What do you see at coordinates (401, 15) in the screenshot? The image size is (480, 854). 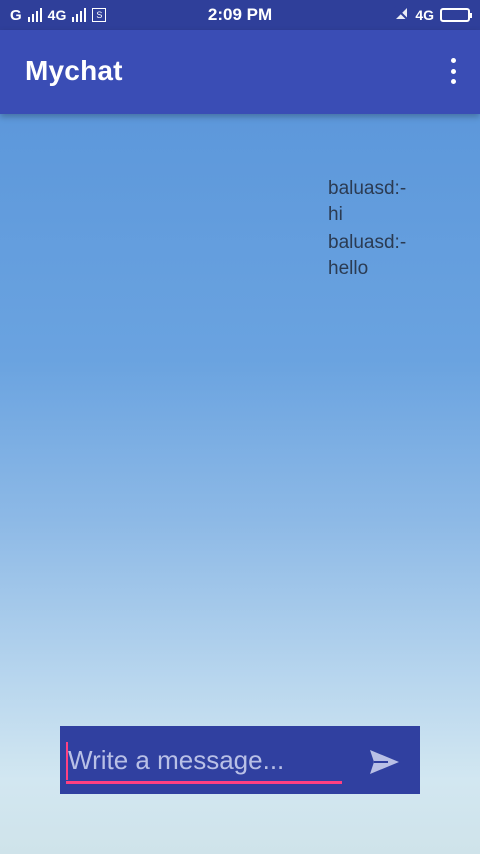 I see `mute-icon` at bounding box center [401, 15].